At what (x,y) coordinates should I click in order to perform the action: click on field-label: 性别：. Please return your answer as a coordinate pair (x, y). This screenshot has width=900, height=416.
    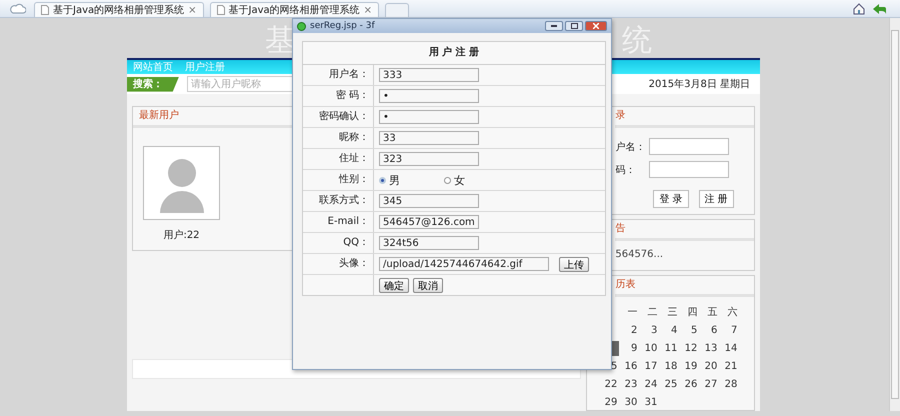
    Looking at the image, I should click on (338, 180).